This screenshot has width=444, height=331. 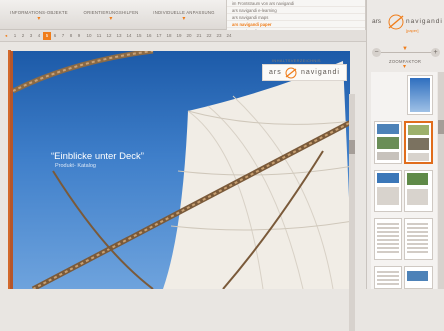 I want to click on page-number: 7, so click(x=63, y=36).